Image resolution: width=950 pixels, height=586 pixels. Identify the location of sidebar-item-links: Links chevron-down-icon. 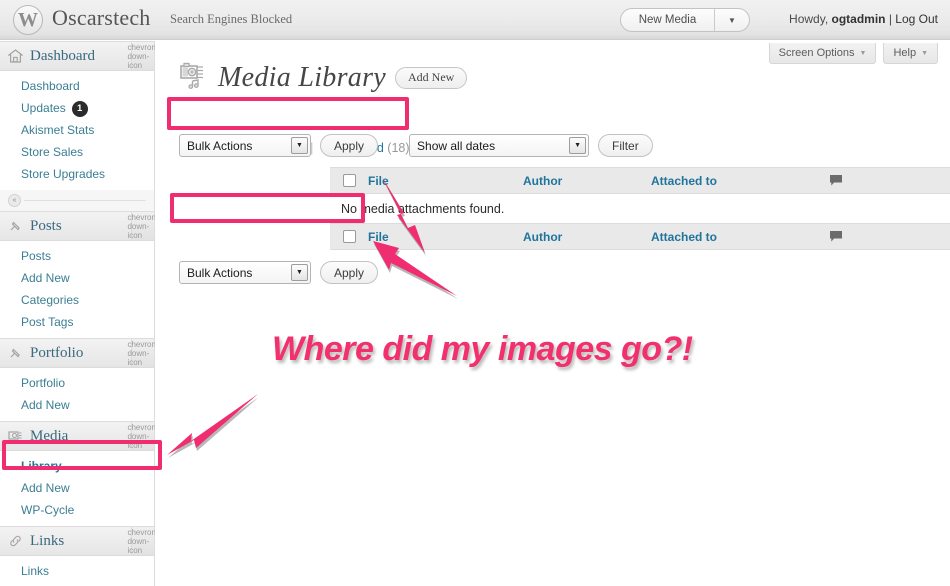
(79, 541).